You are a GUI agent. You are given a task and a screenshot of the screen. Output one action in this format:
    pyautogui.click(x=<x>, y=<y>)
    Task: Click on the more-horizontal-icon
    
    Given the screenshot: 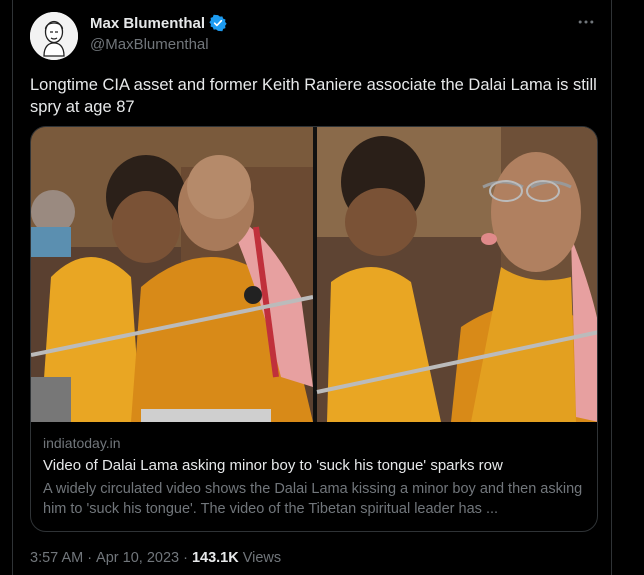 What is the action you would take?
    pyautogui.click(x=586, y=24)
    